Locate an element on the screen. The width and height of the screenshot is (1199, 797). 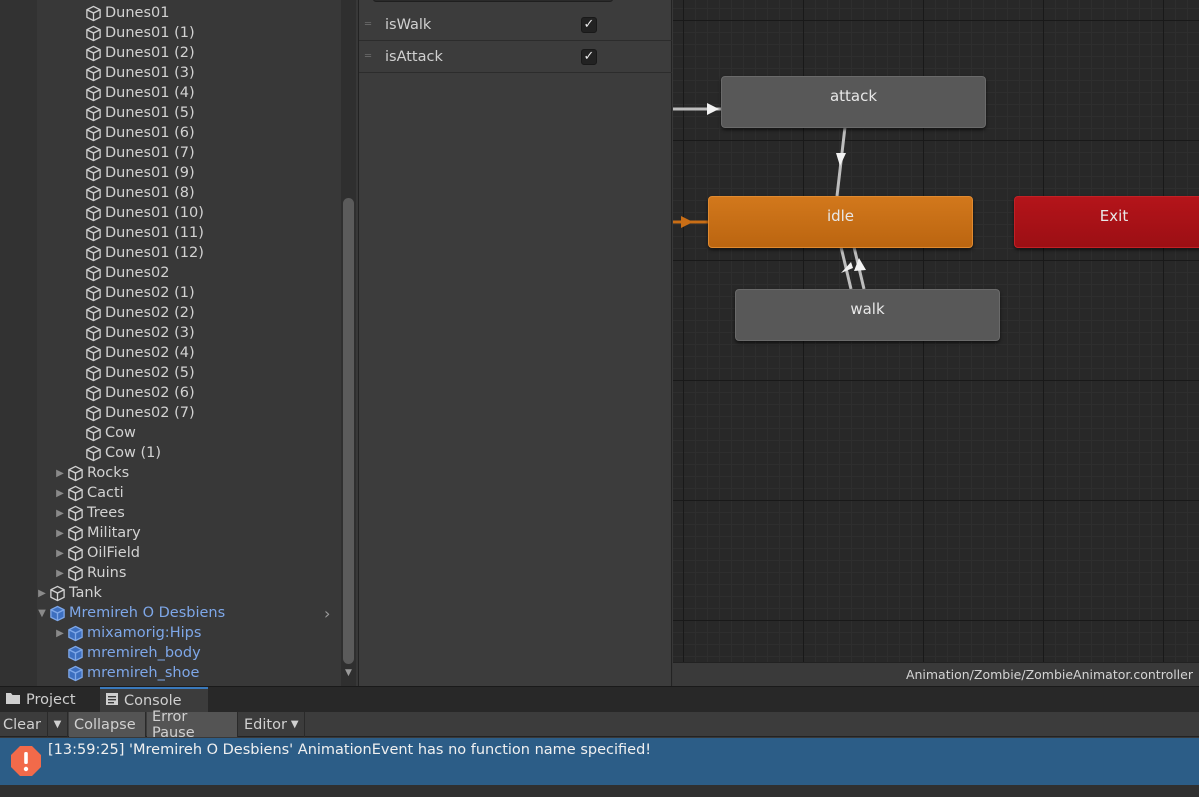
hierarchy-item-label: Dunes01 (5) is located at coordinates (150, 113).